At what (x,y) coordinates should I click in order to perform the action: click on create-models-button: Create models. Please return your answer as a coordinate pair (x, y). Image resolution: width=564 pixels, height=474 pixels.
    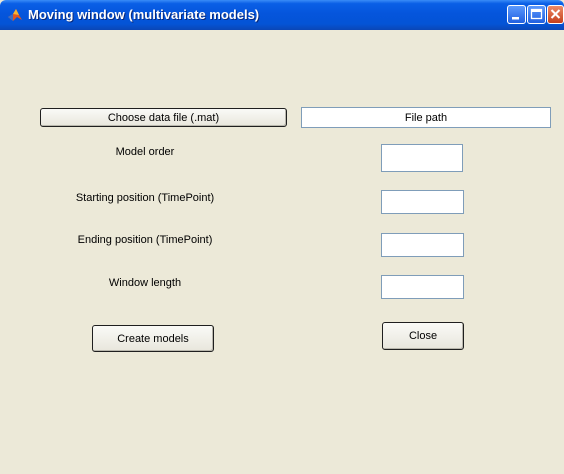
    Looking at the image, I should click on (153, 338).